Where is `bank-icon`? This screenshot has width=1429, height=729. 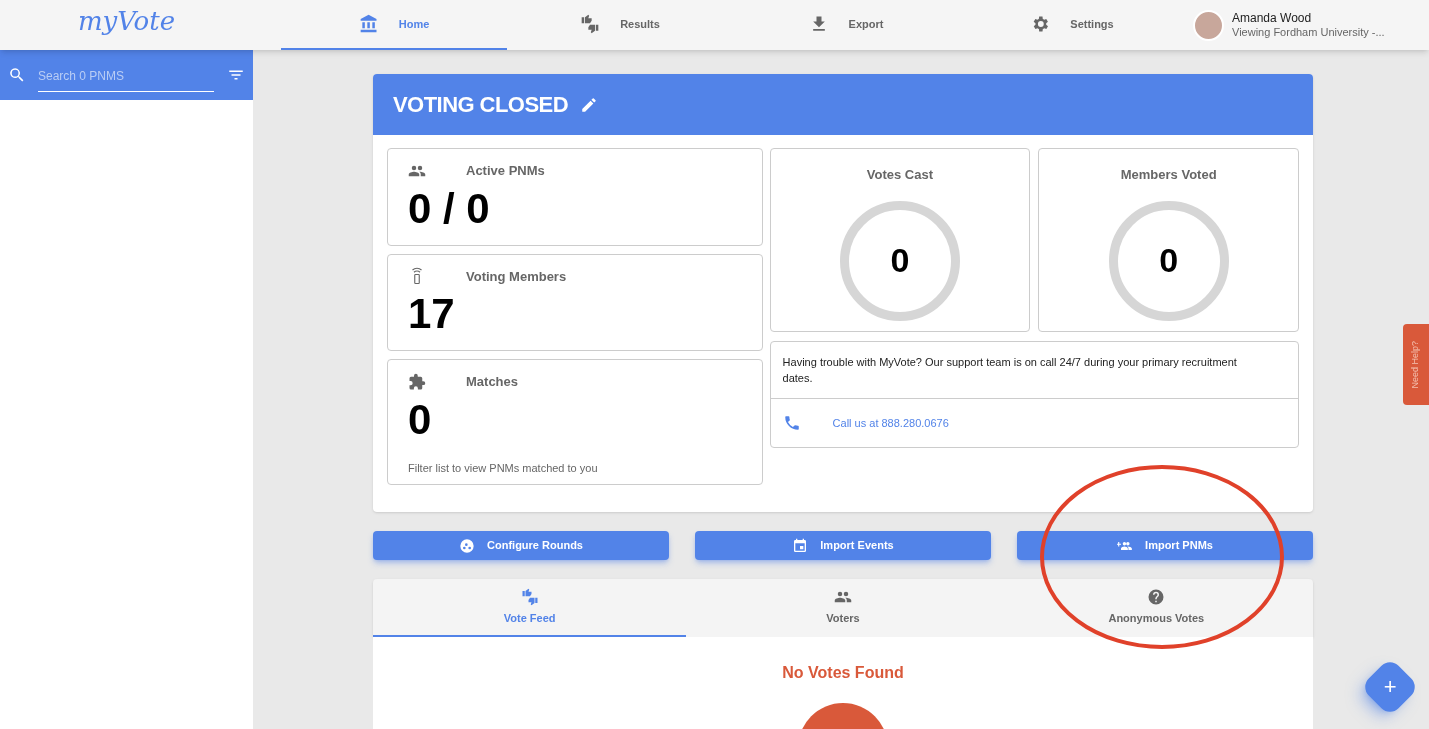 bank-icon is located at coordinates (368, 24).